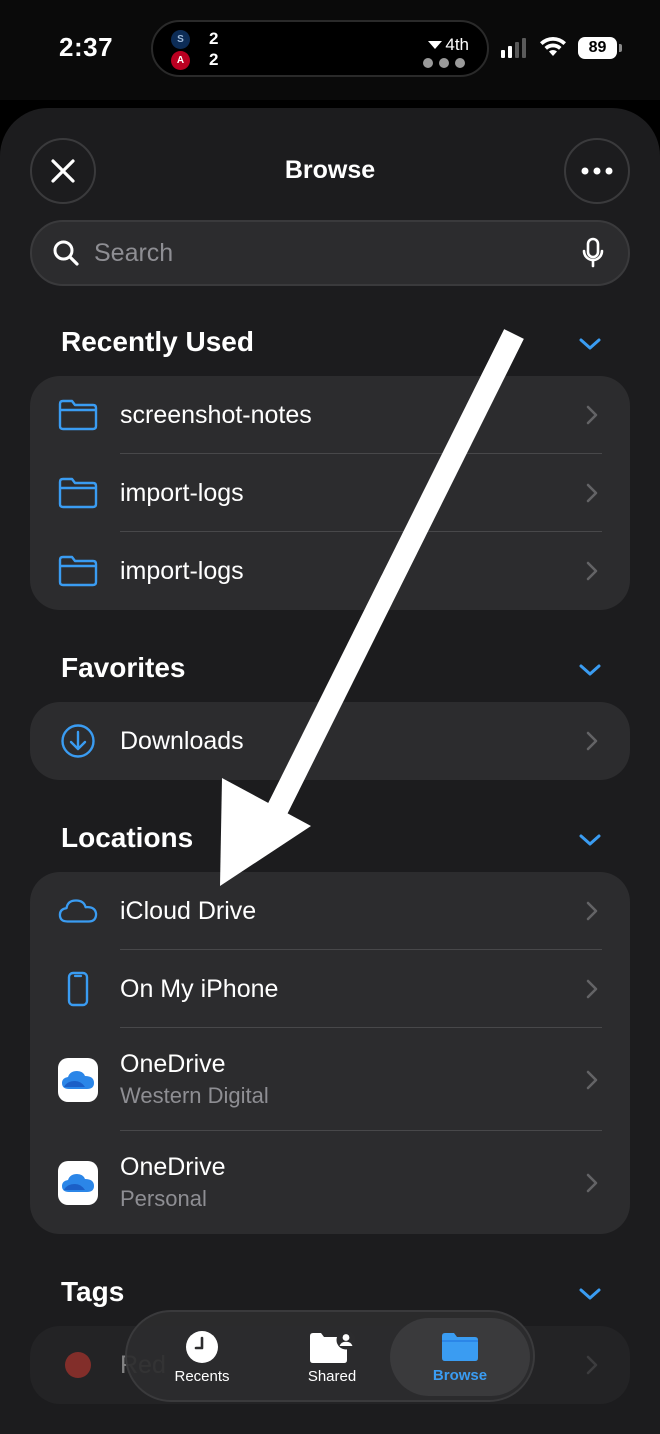  I want to click on team1-logo: S, so click(180, 39).